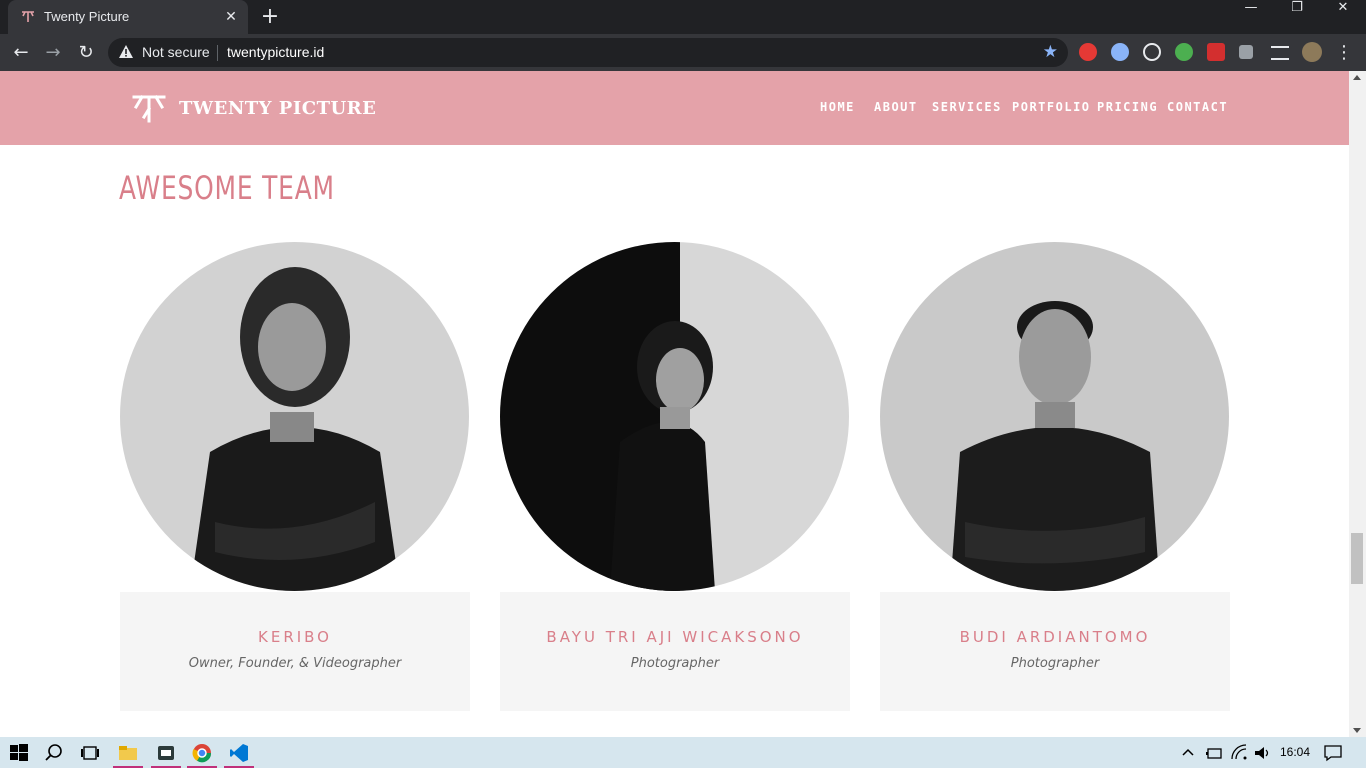 Image resolution: width=1366 pixels, height=768 pixels. I want to click on search-icon, so click(54, 753).